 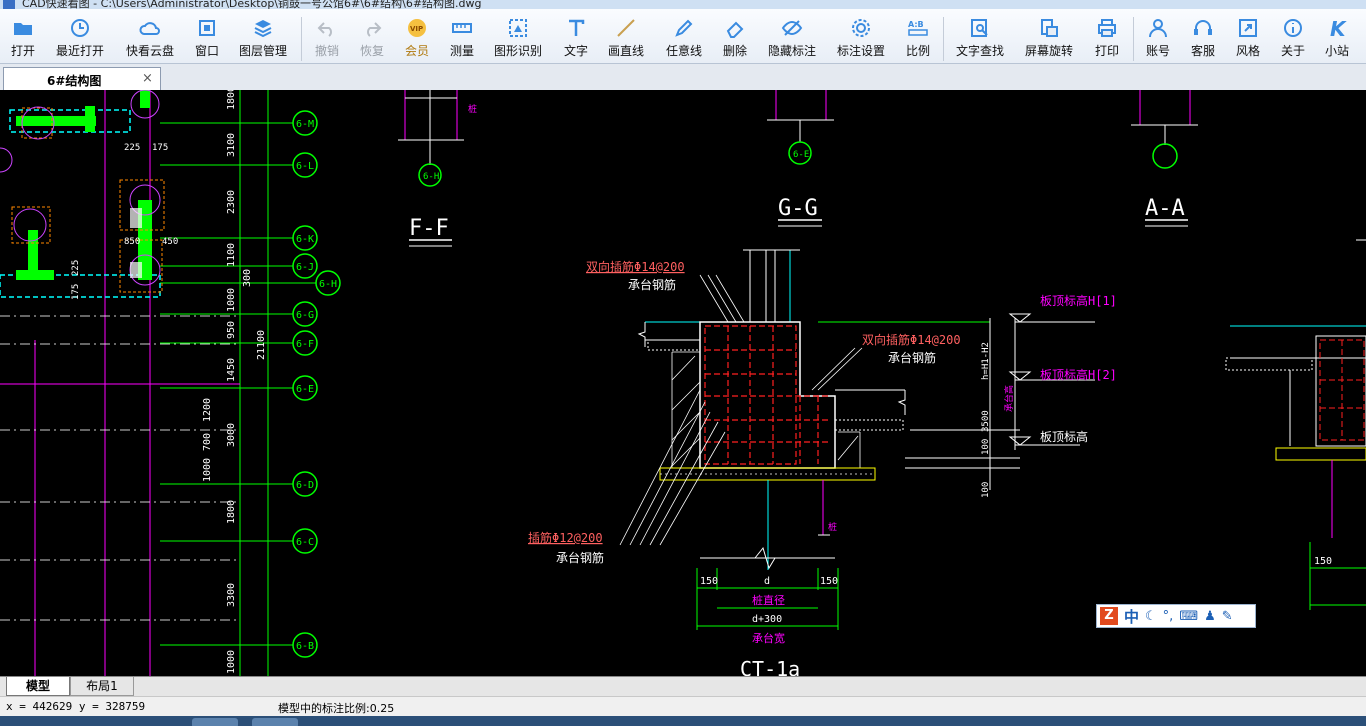 I want to click on scale-icon: A:B, so click(x=918, y=28).